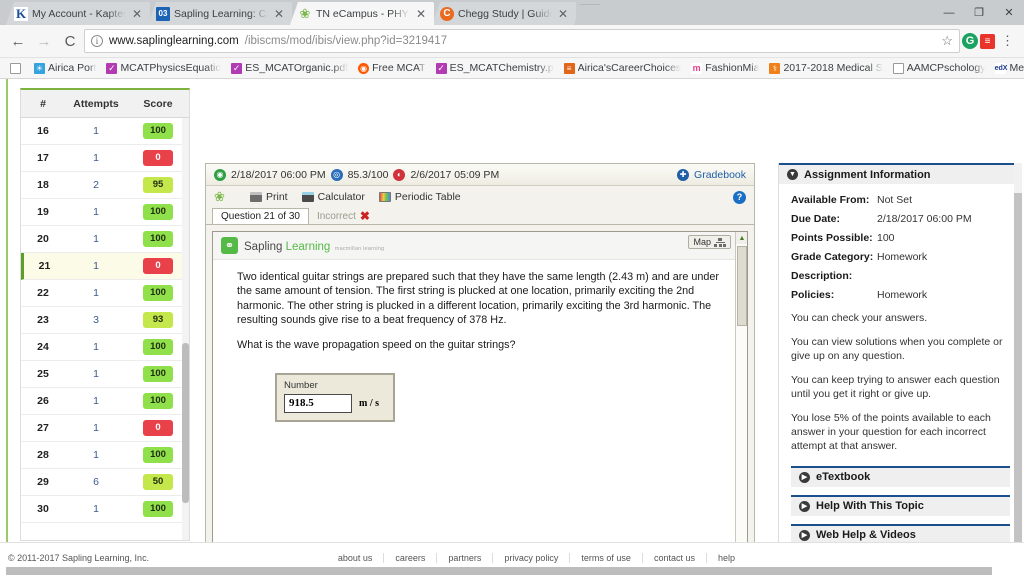 The image size is (1024, 576). What do you see at coordinates (18, 41) in the screenshot?
I see `back-icon: ←` at bounding box center [18, 41].